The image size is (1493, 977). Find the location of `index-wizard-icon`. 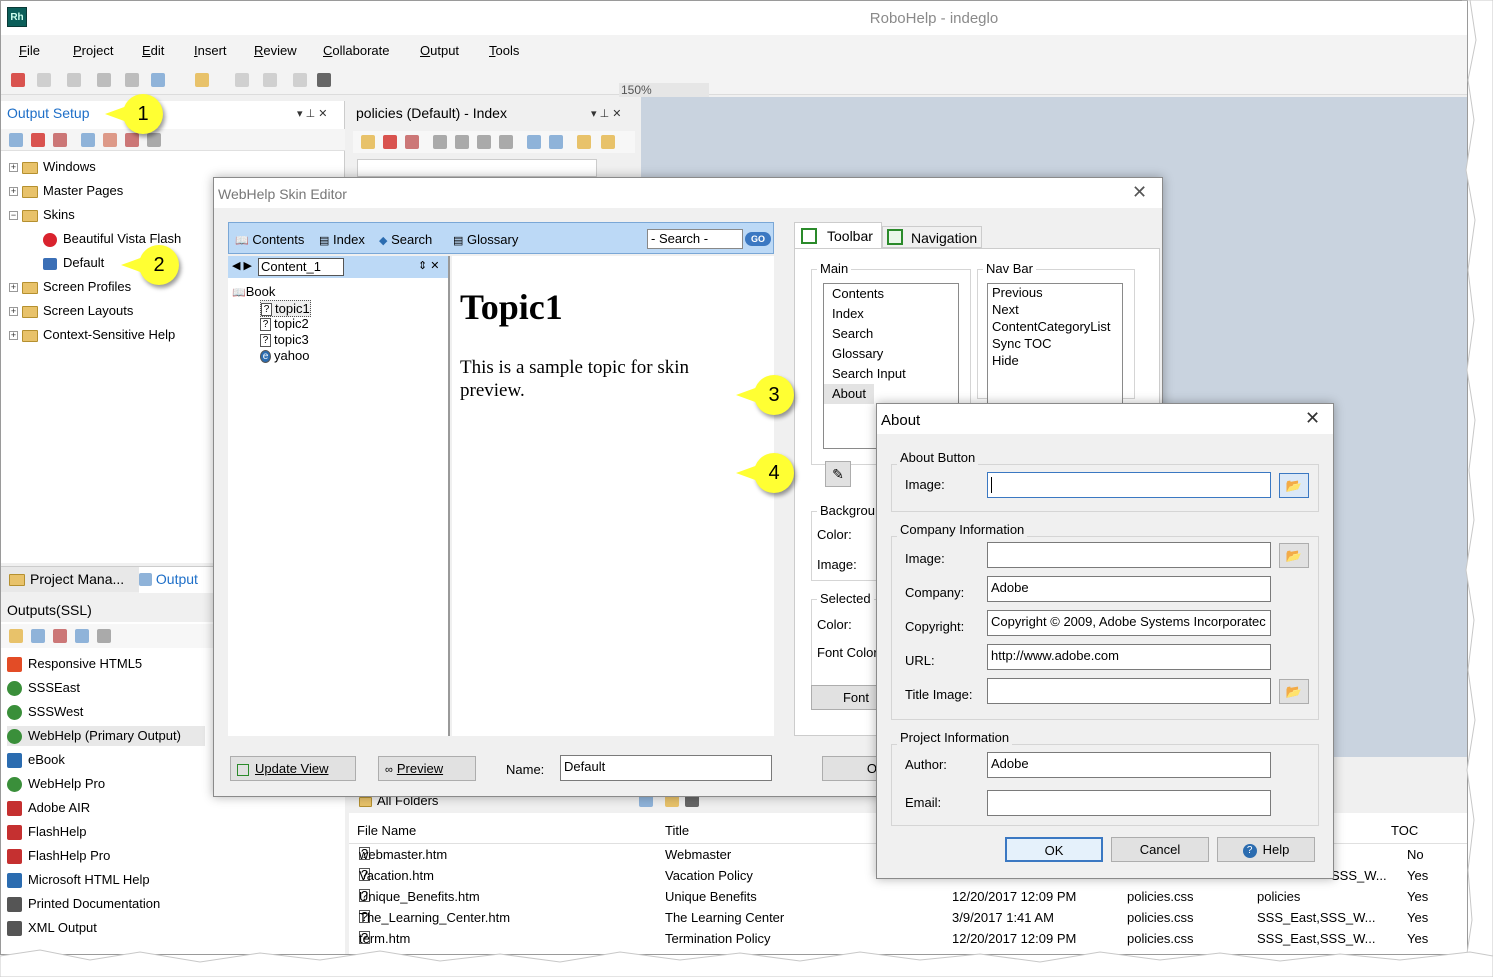

index-wizard-icon is located at coordinates (584, 142).